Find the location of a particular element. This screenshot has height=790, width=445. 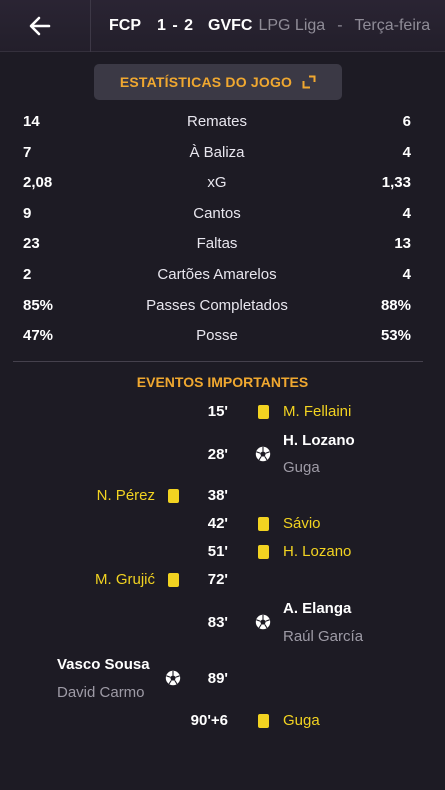

stat-label: Remates is located at coordinates (217, 121).